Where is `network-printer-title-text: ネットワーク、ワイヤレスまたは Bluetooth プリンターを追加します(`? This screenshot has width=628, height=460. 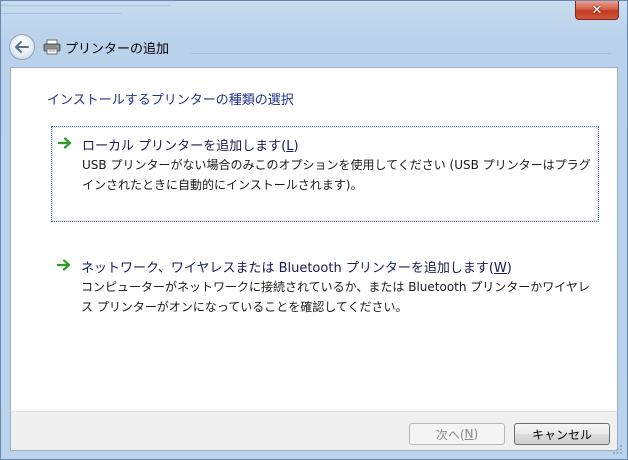
network-printer-title-text: ネットワーク、ワイヤレスまたは Bluetooth プリンターを追加します( is located at coordinates (287, 268).